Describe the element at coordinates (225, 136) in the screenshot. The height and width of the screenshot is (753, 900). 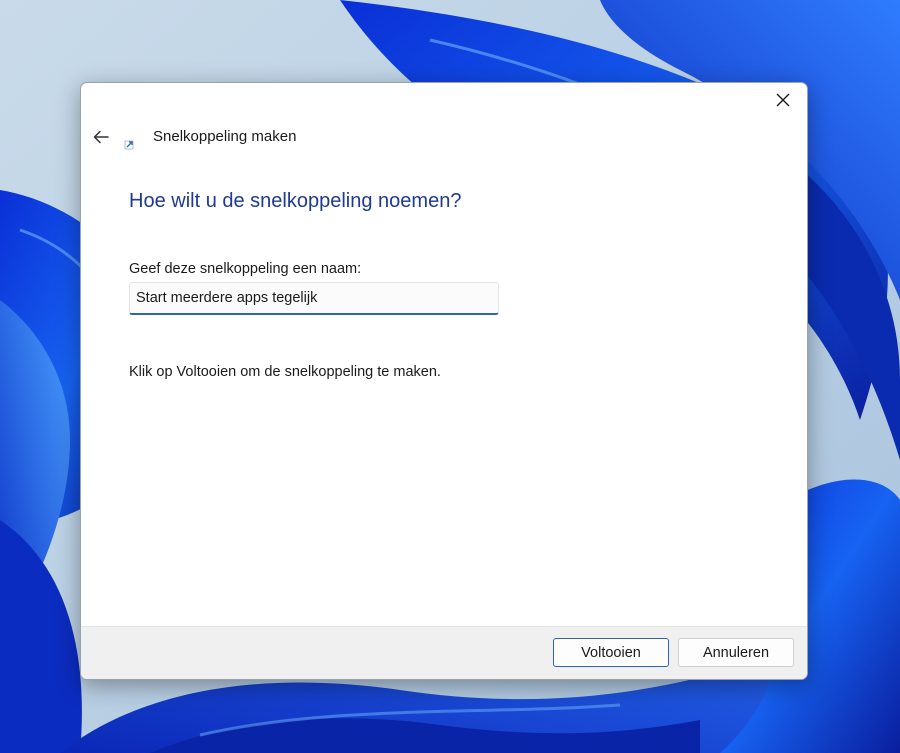
I see `wizard-title: Snelkoppeling maken` at that location.